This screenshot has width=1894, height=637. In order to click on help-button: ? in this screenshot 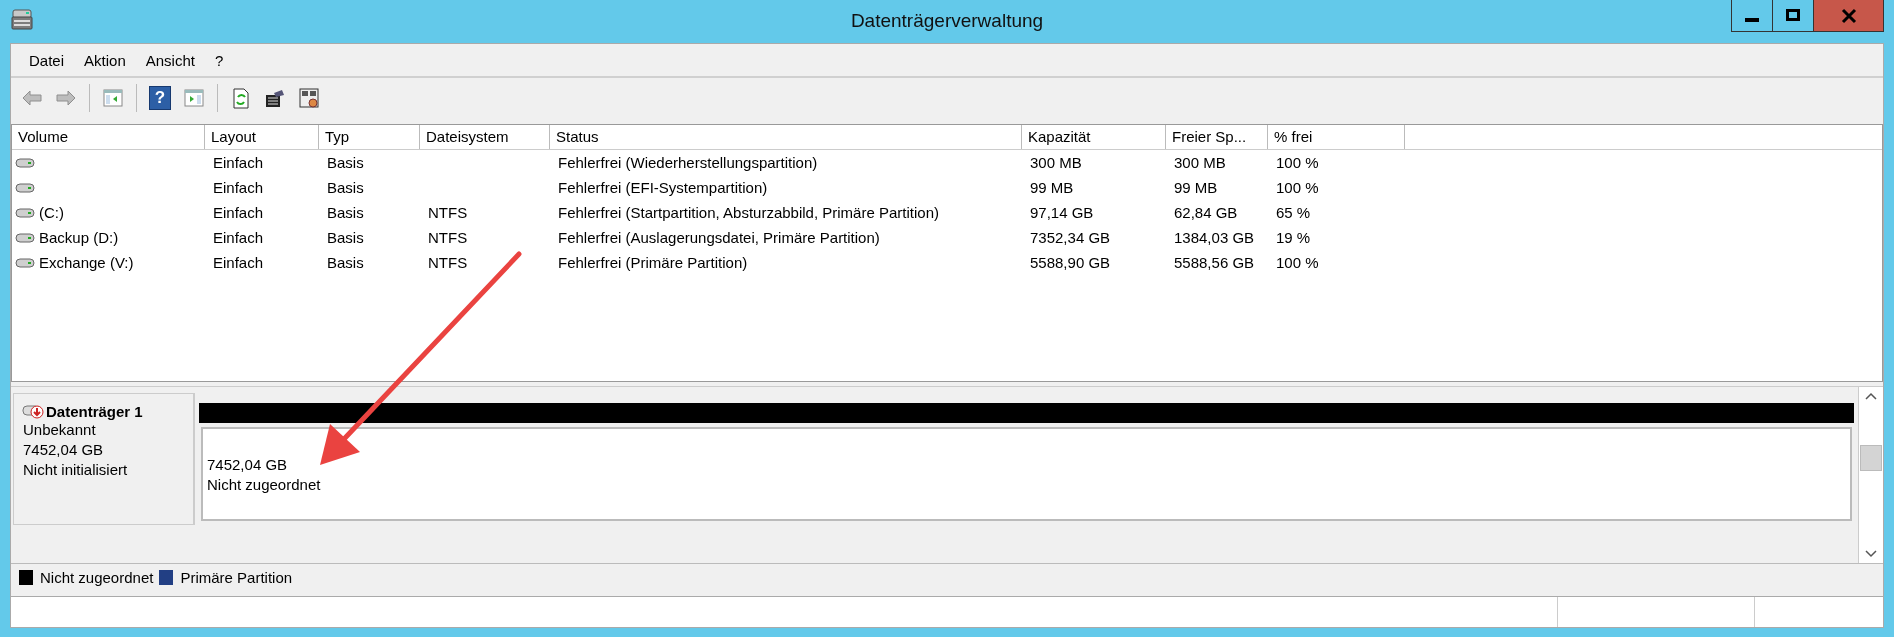, I will do `click(160, 98)`.